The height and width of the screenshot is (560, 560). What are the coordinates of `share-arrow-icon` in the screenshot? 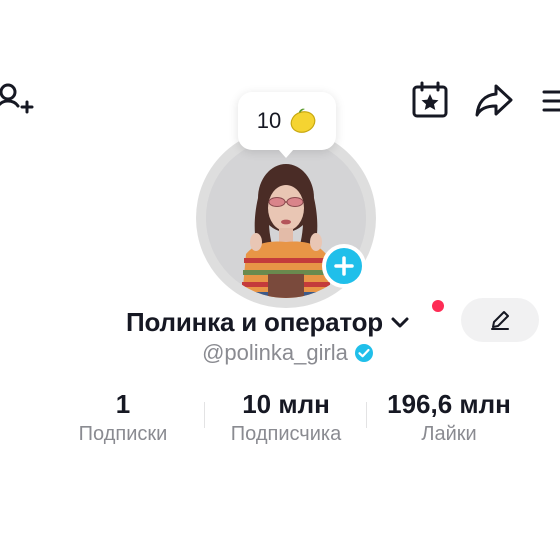 It's located at (494, 100).